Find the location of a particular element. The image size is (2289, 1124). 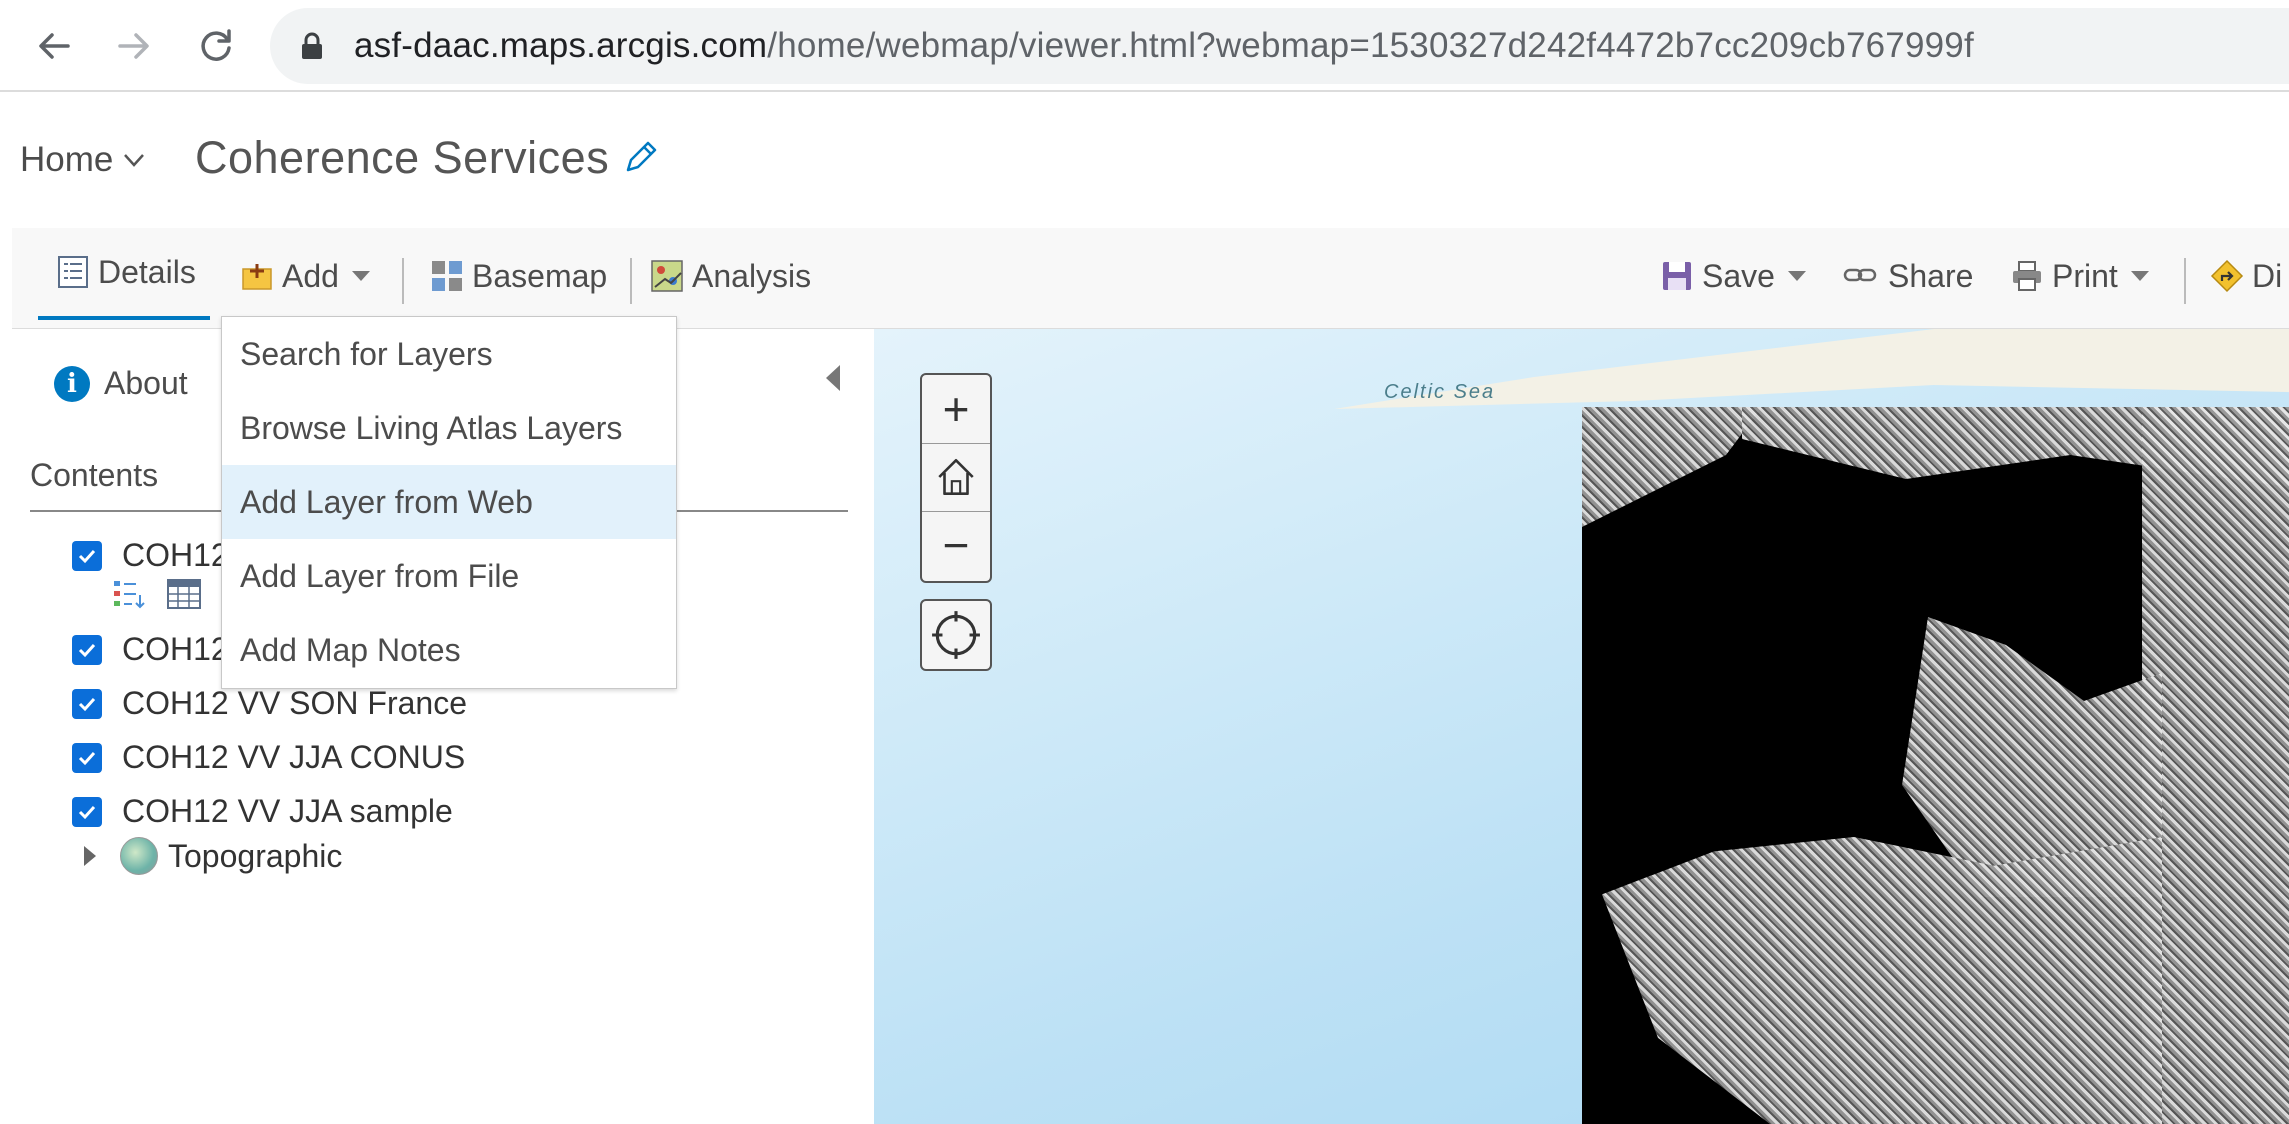

analysis-map-icon is located at coordinates (667, 276).